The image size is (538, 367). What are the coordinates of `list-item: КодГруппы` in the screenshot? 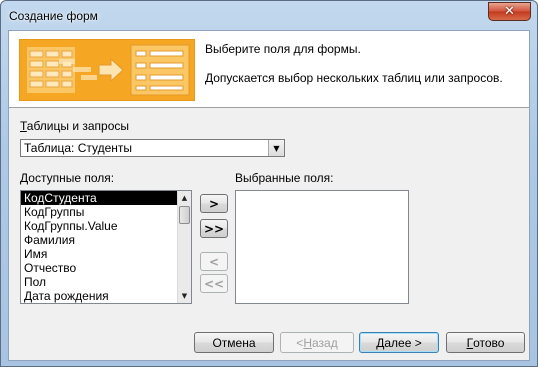 It's located at (99, 212).